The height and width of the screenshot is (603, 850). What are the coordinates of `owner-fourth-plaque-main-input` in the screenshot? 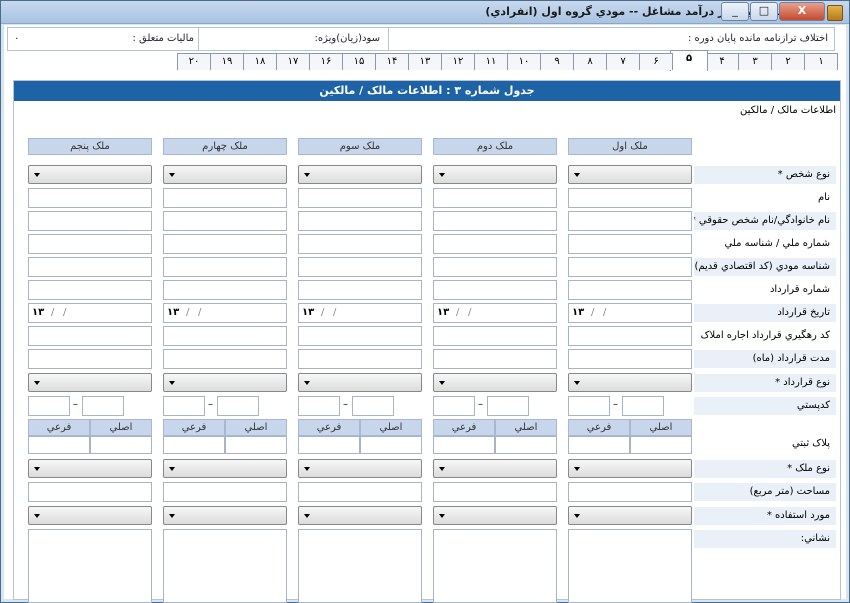 It's located at (256, 445).